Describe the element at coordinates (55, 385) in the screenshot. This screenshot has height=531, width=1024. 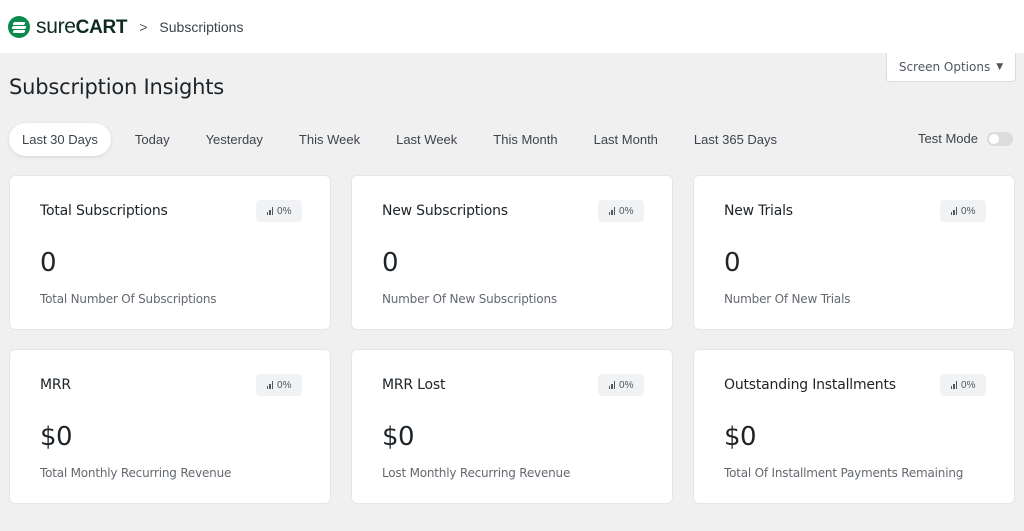
I see `card-title: MRR` at that location.